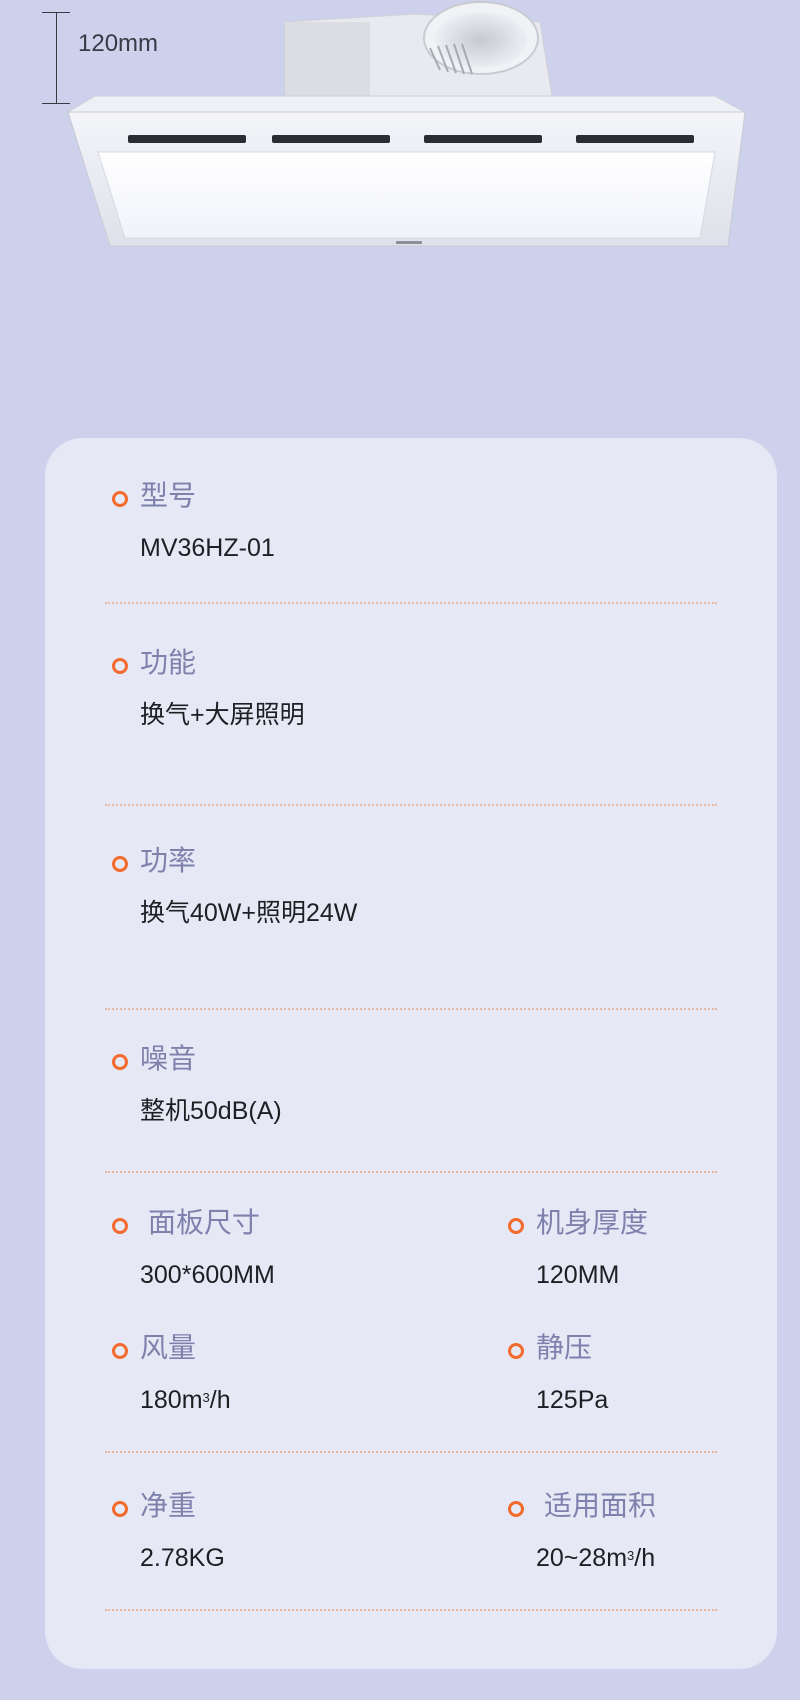 This screenshot has width=800, height=1700. Describe the element at coordinates (207, 548) in the screenshot. I see `spec-value: MV36HZ-01` at that location.